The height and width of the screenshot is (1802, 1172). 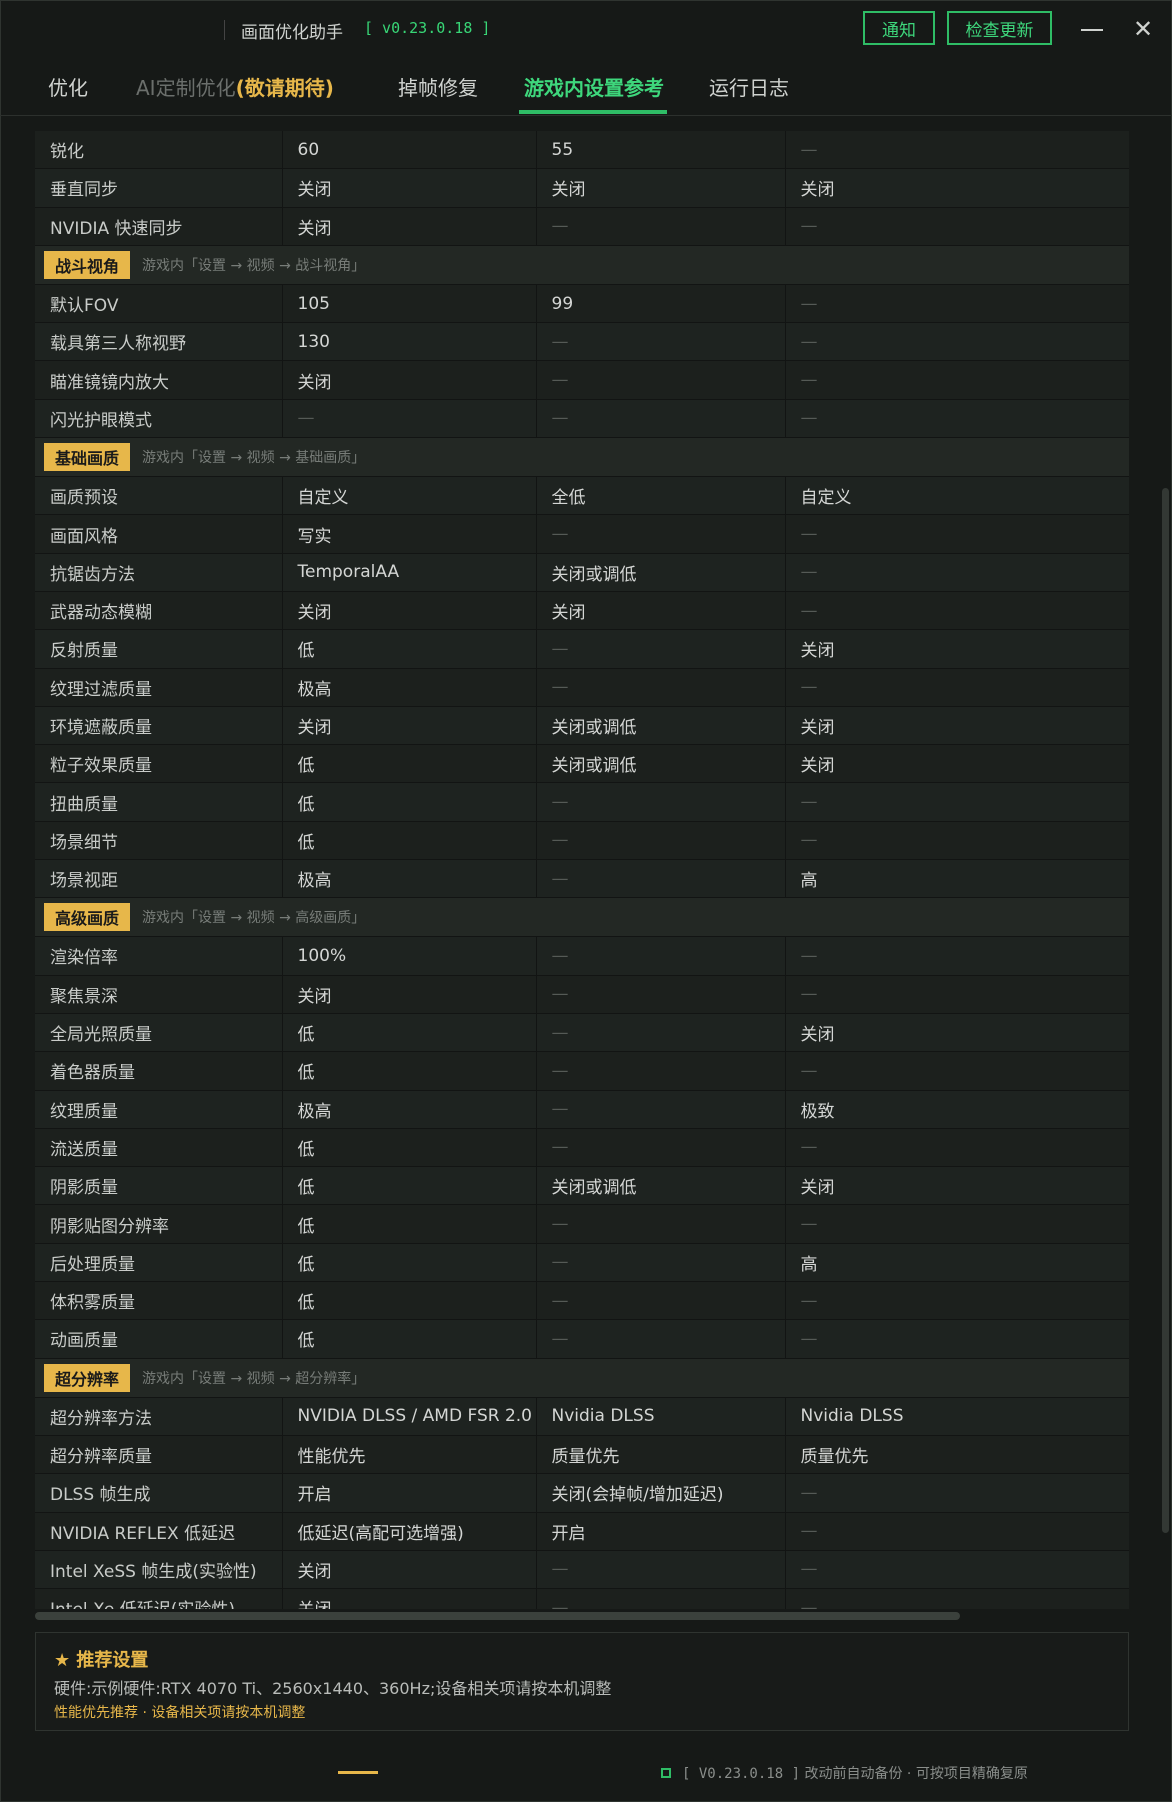 What do you see at coordinates (159, 1148) in the screenshot?
I see `setting-name-cell: 流送质量` at bounding box center [159, 1148].